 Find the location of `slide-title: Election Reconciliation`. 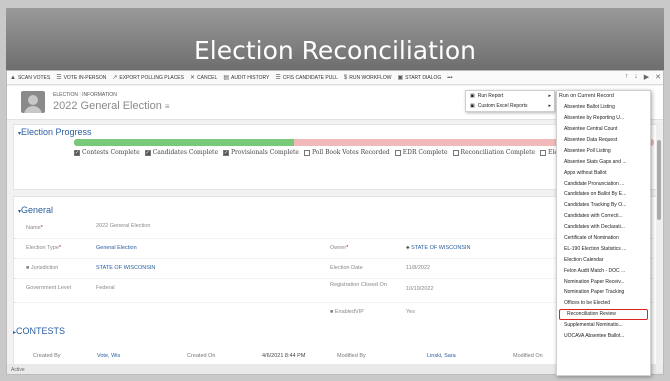

slide-title: Election Reconciliation is located at coordinates (334, 50).